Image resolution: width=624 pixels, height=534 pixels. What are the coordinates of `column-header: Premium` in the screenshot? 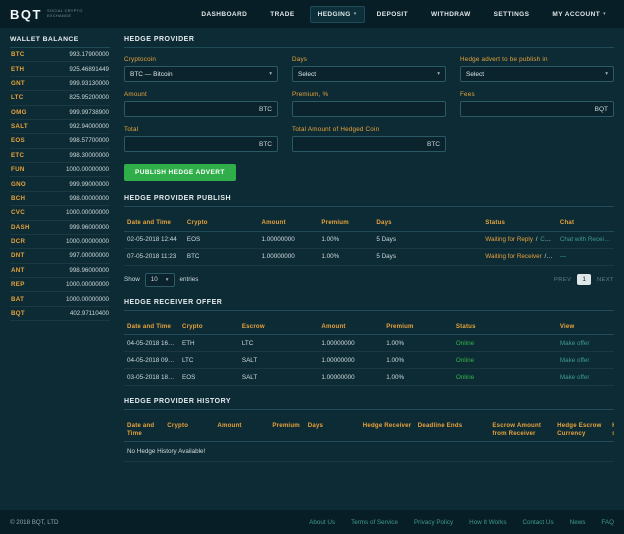 It's located at (346, 223).